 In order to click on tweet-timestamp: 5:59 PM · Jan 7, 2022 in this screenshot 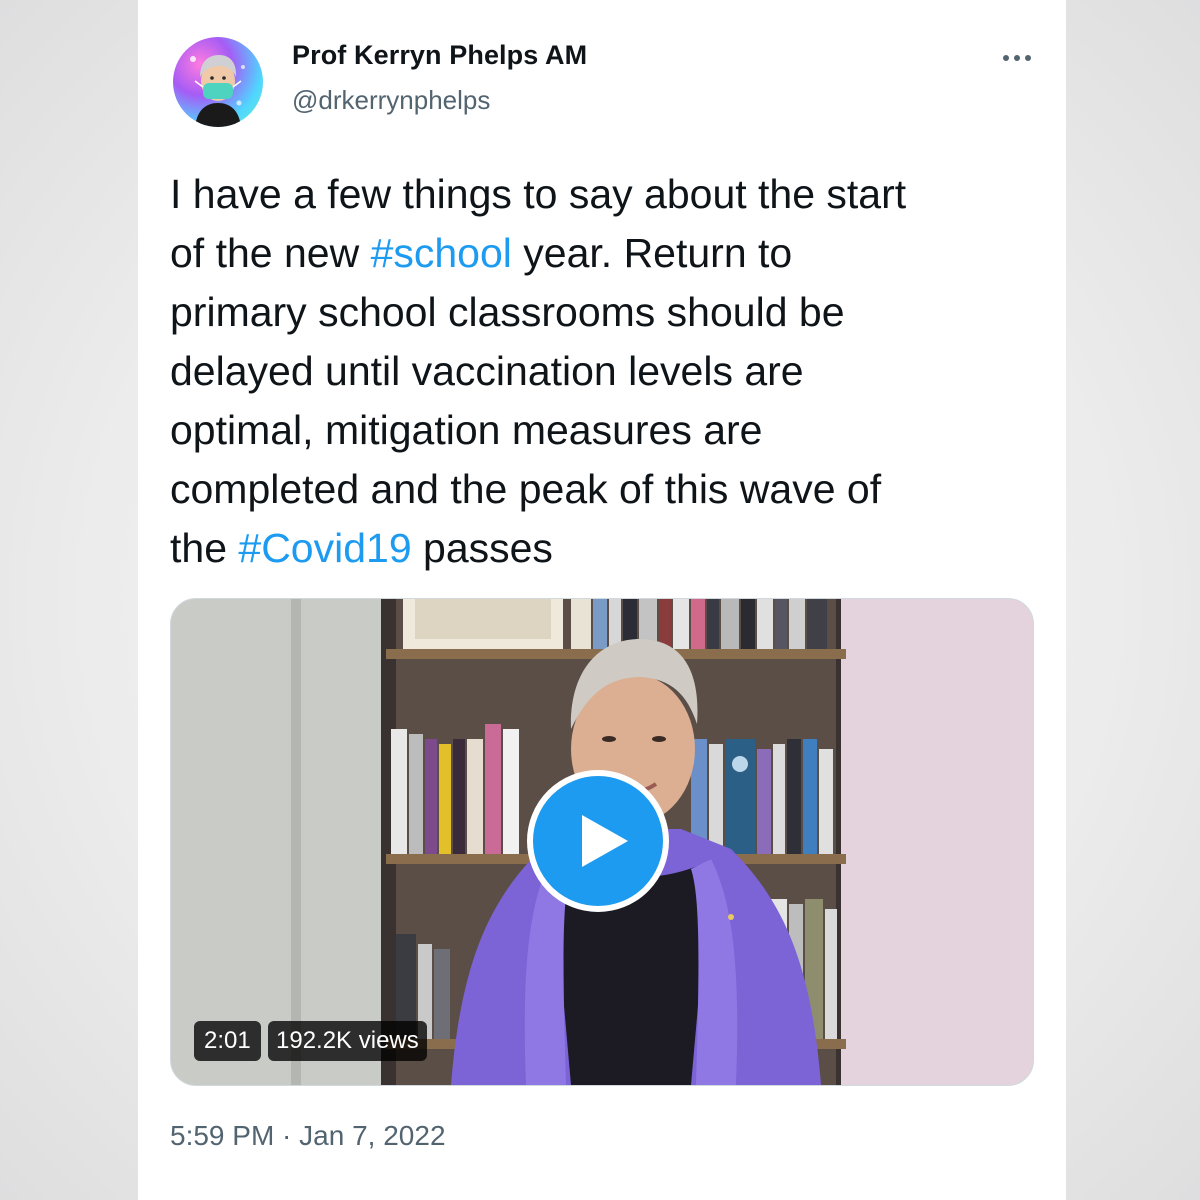, I will do `click(308, 1136)`.